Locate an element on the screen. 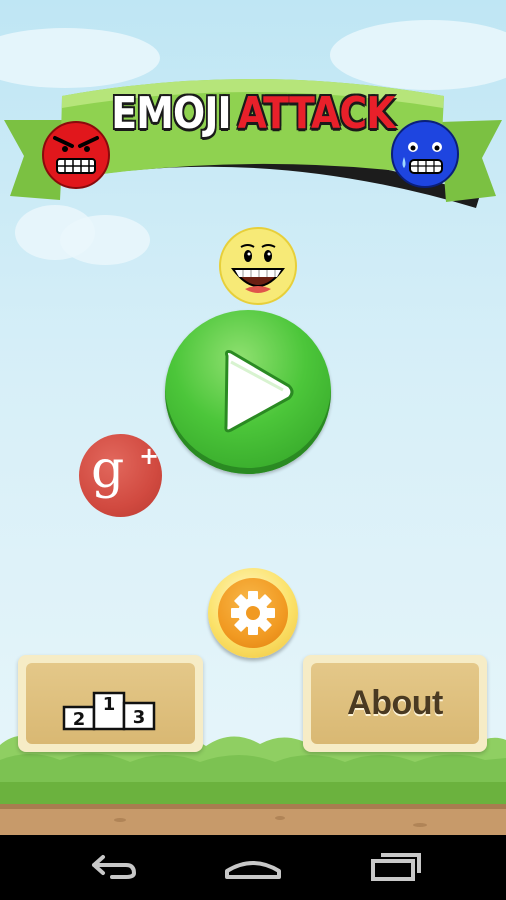 Image resolution: width=506 pixels, height=900 pixels. leaderboard-panel: 2 1 3 is located at coordinates (110, 703).